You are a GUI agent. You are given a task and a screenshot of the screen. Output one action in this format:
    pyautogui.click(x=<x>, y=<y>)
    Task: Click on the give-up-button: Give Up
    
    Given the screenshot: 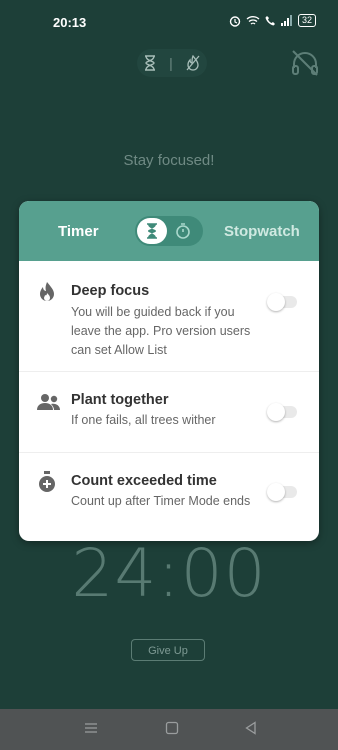 What is the action you would take?
    pyautogui.click(x=168, y=650)
    